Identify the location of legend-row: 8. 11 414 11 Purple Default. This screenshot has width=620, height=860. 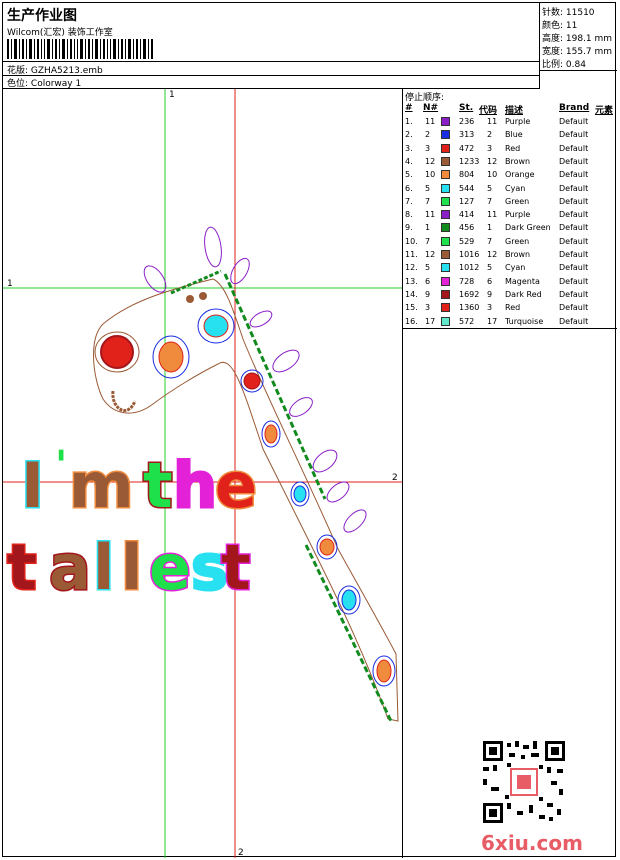
(510, 215).